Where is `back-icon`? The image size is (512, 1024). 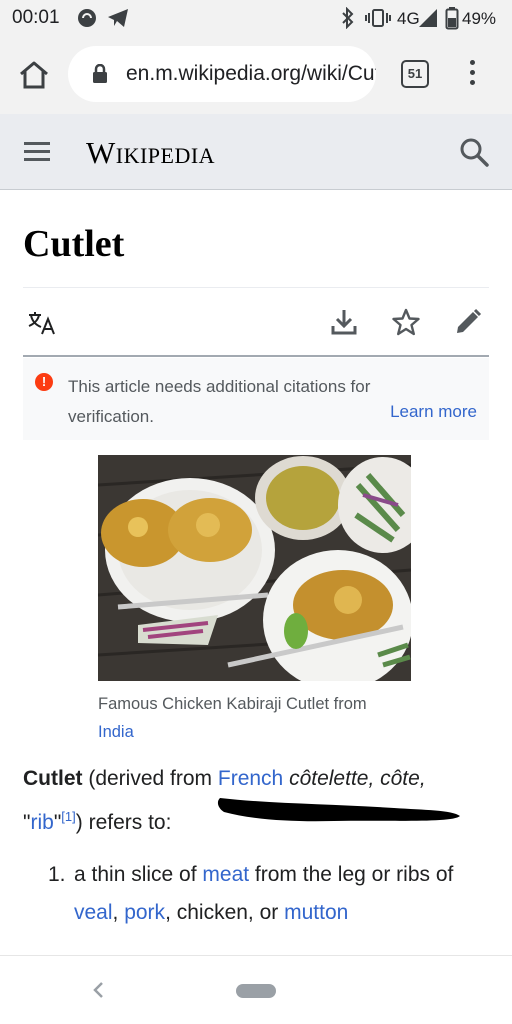 back-icon is located at coordinates (98, 990).